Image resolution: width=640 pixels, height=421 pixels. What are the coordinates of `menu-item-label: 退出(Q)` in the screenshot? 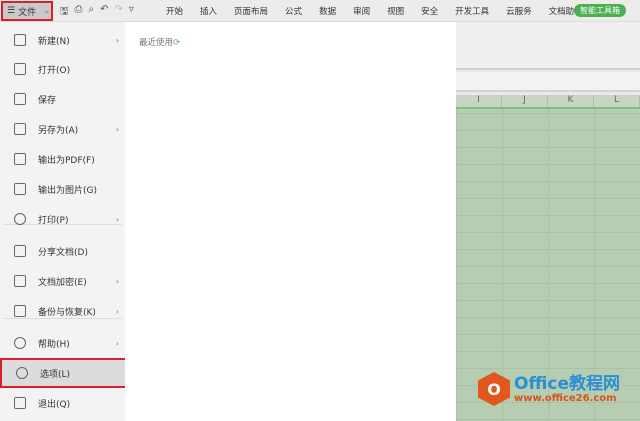 It's located at (54, 404).